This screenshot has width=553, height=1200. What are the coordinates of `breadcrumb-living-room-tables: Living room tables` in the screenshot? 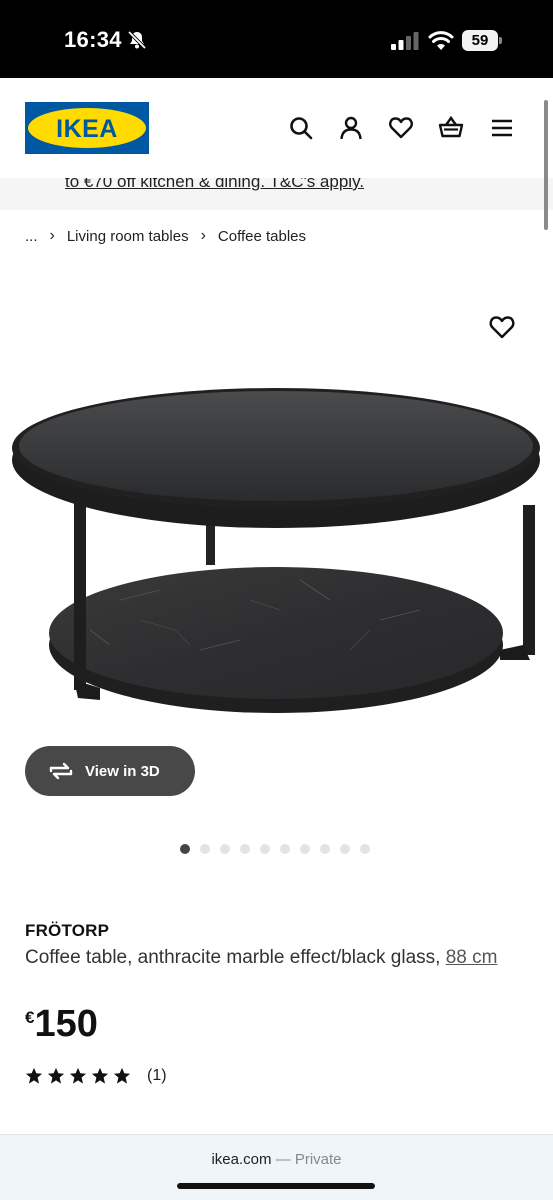 It's located at (128, 236).